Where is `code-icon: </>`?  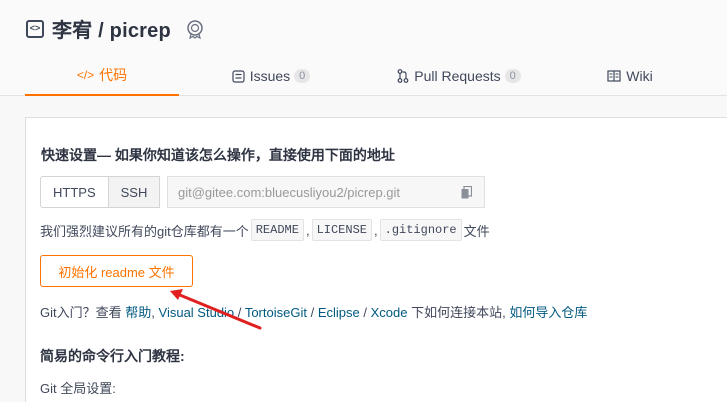 code-icon: </> is located at coordinates (85, 75).